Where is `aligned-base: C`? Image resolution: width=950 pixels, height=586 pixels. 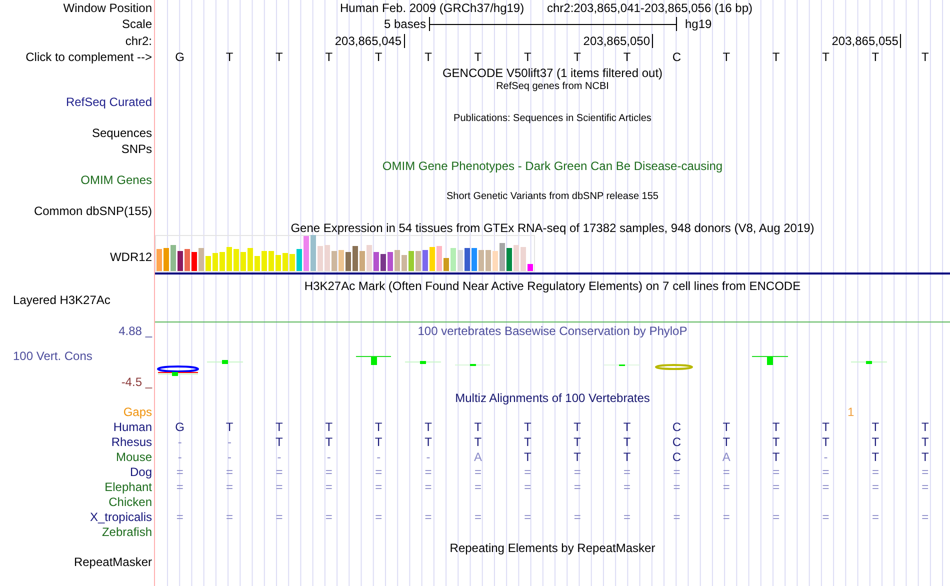 aligned-base: C is located at coordinates (677, 427).